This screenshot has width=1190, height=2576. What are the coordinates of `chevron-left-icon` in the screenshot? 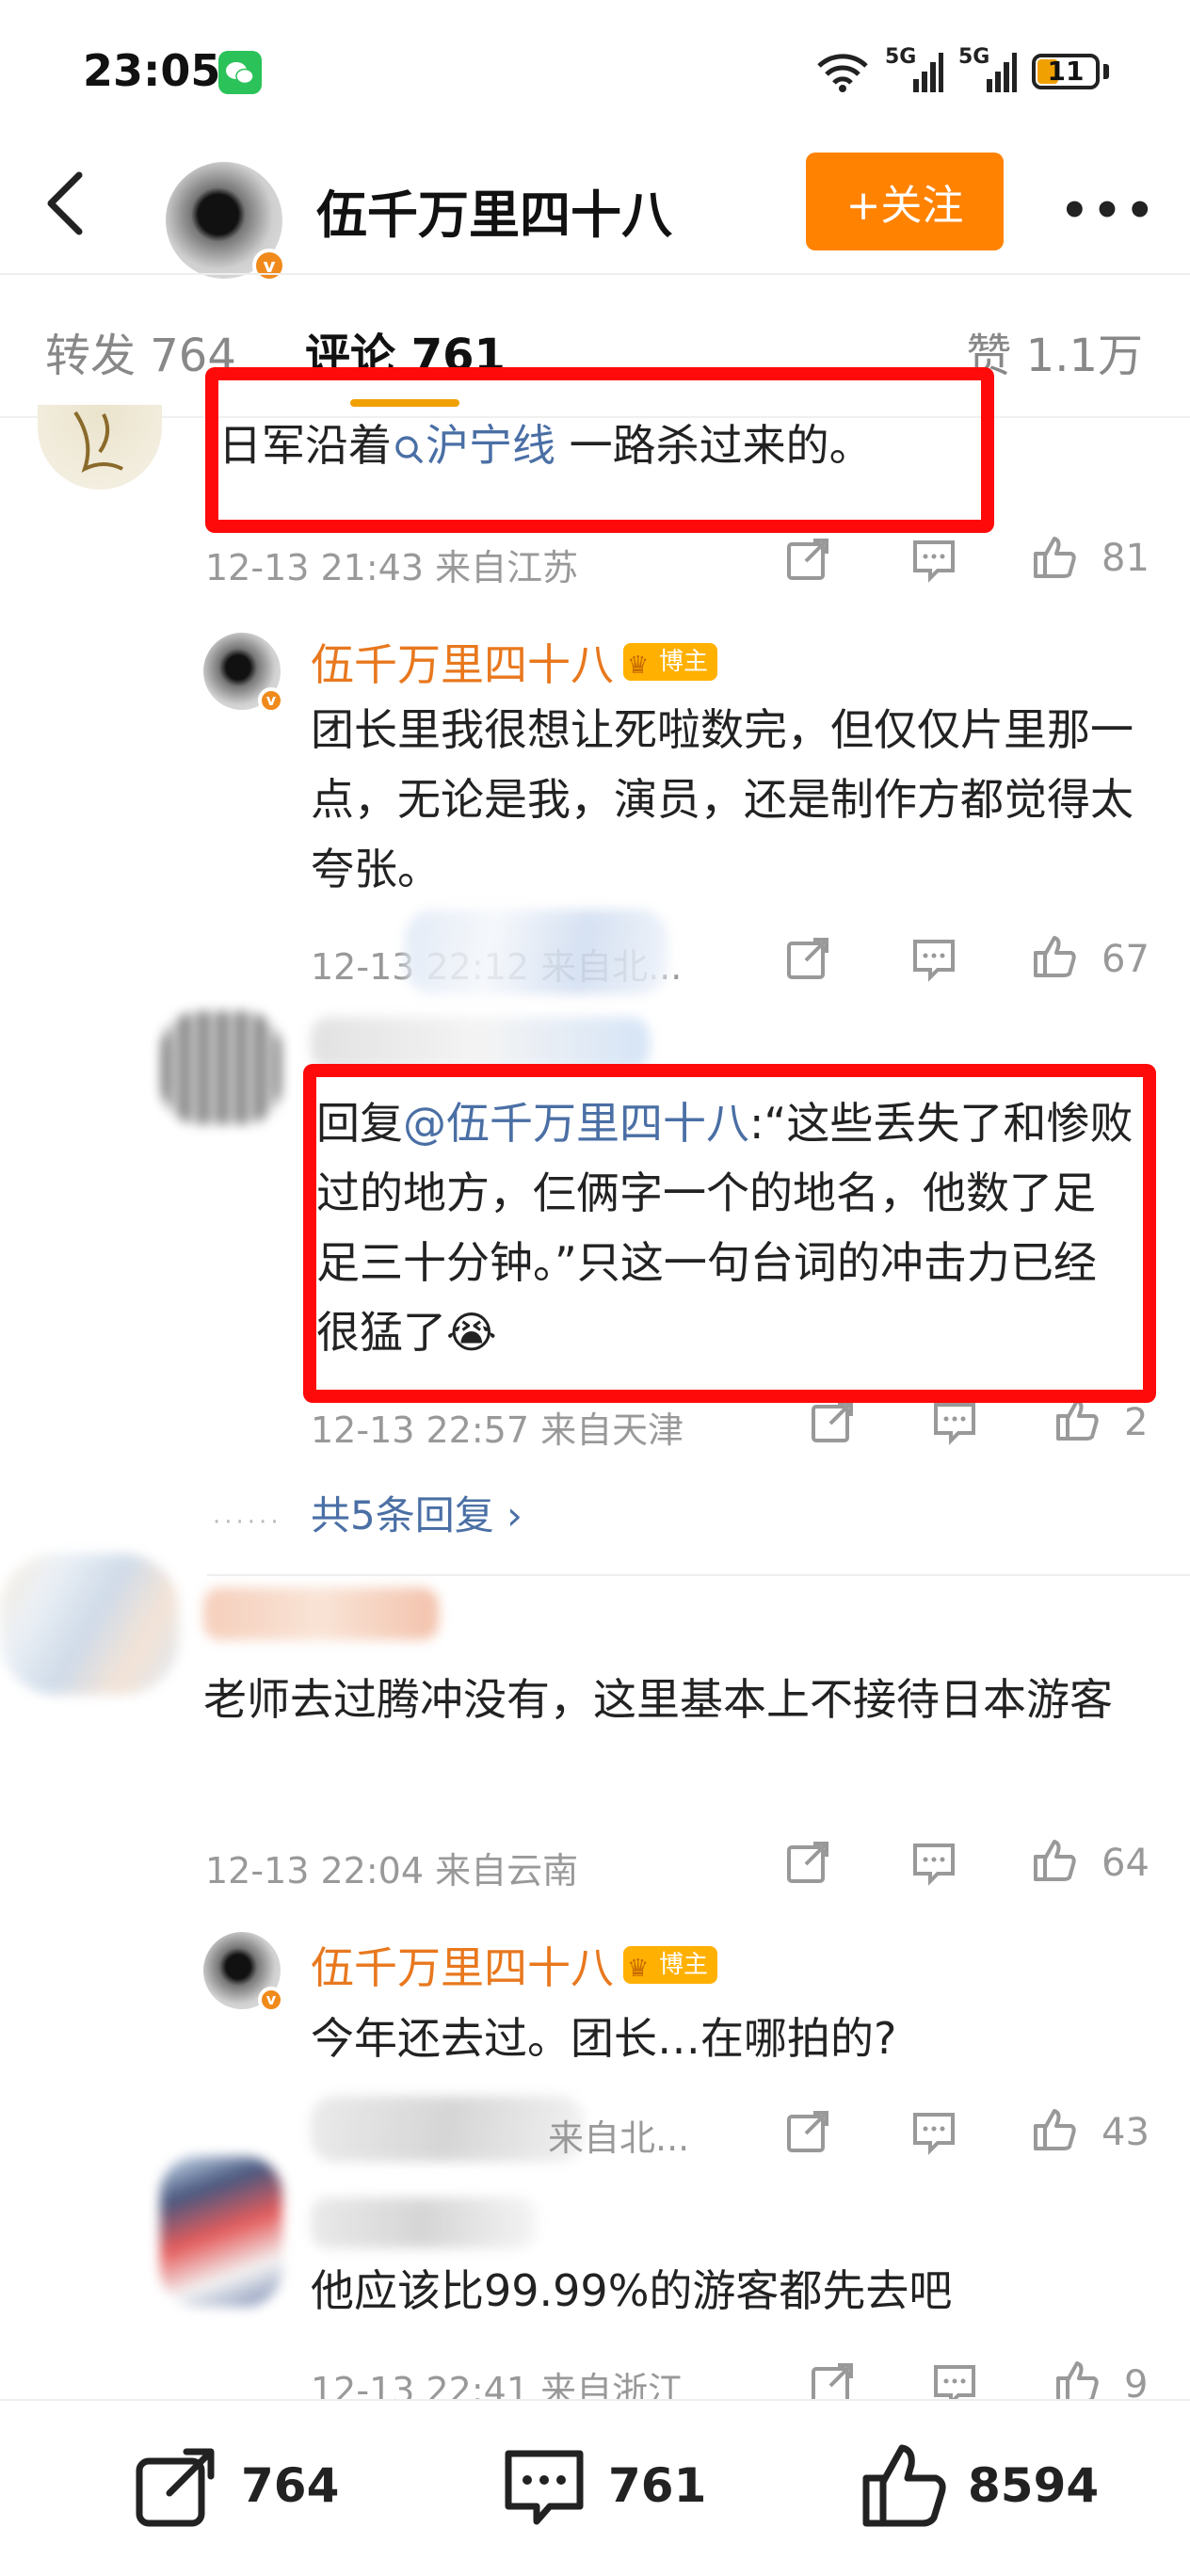 It's located at (65, 203).